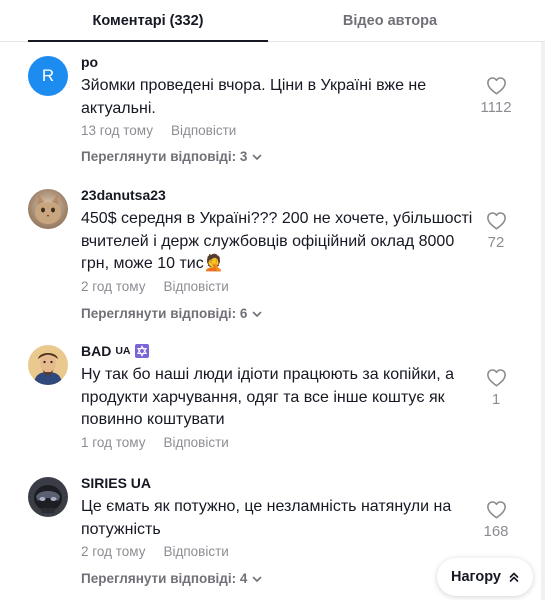  Describe the element at coordinates (117, 130) in the screenshot. I see `comment-time: 13 год тому` at that location.